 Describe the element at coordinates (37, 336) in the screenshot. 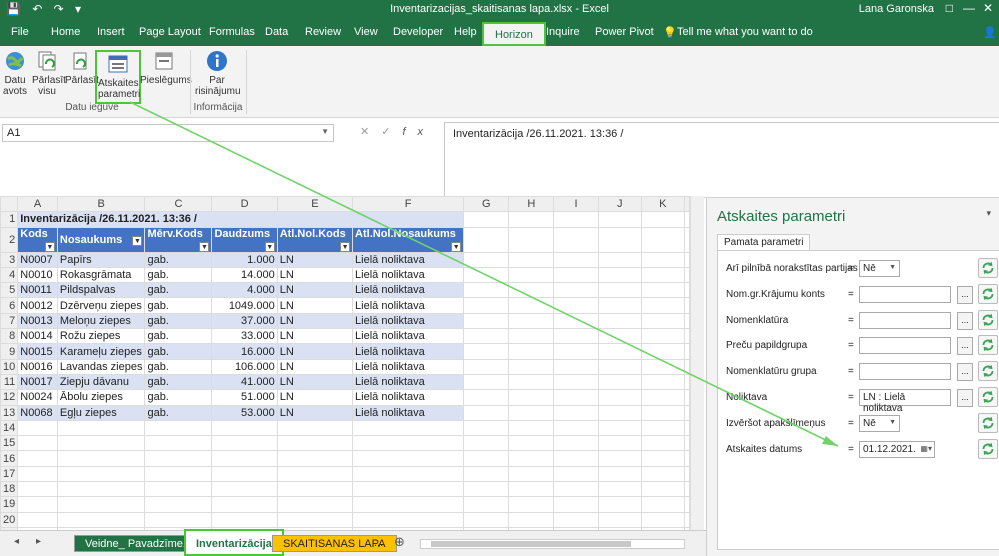

I see `cell: N0014` at that location.